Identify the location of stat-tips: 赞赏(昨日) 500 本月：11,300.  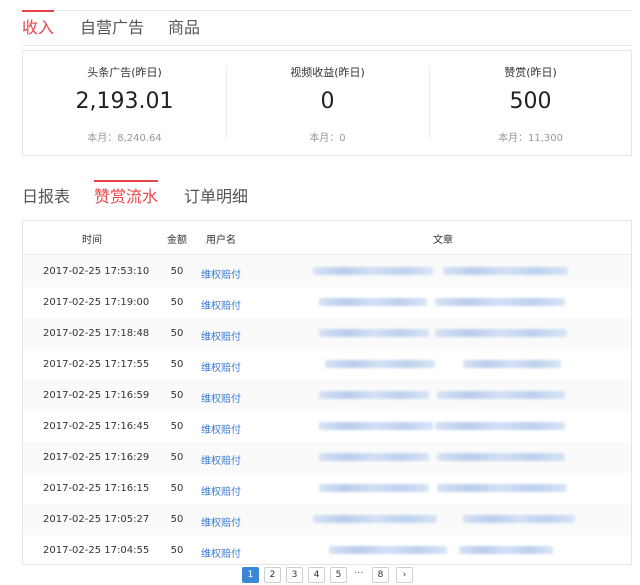
(530, 103).